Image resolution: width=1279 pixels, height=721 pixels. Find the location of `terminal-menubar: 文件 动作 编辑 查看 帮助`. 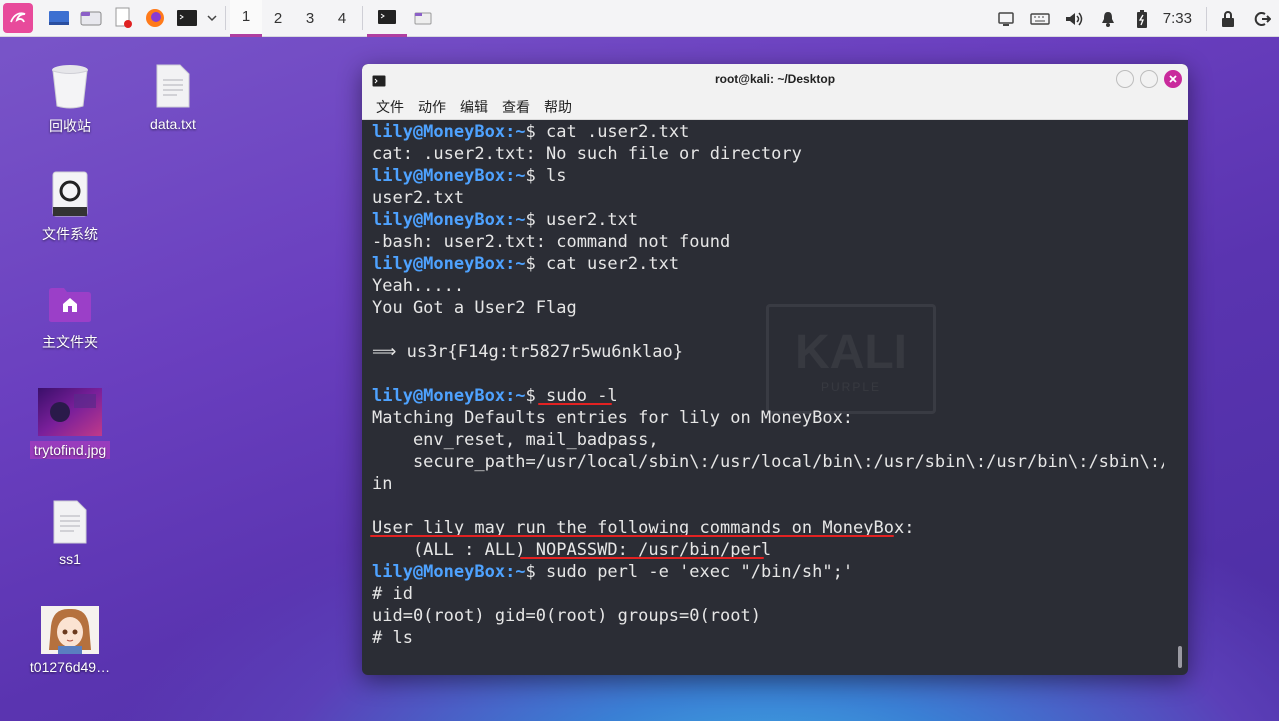

terminal-menubar: 文件 动作 编辑 查看 帮助 is located at coordinates (775, 107).